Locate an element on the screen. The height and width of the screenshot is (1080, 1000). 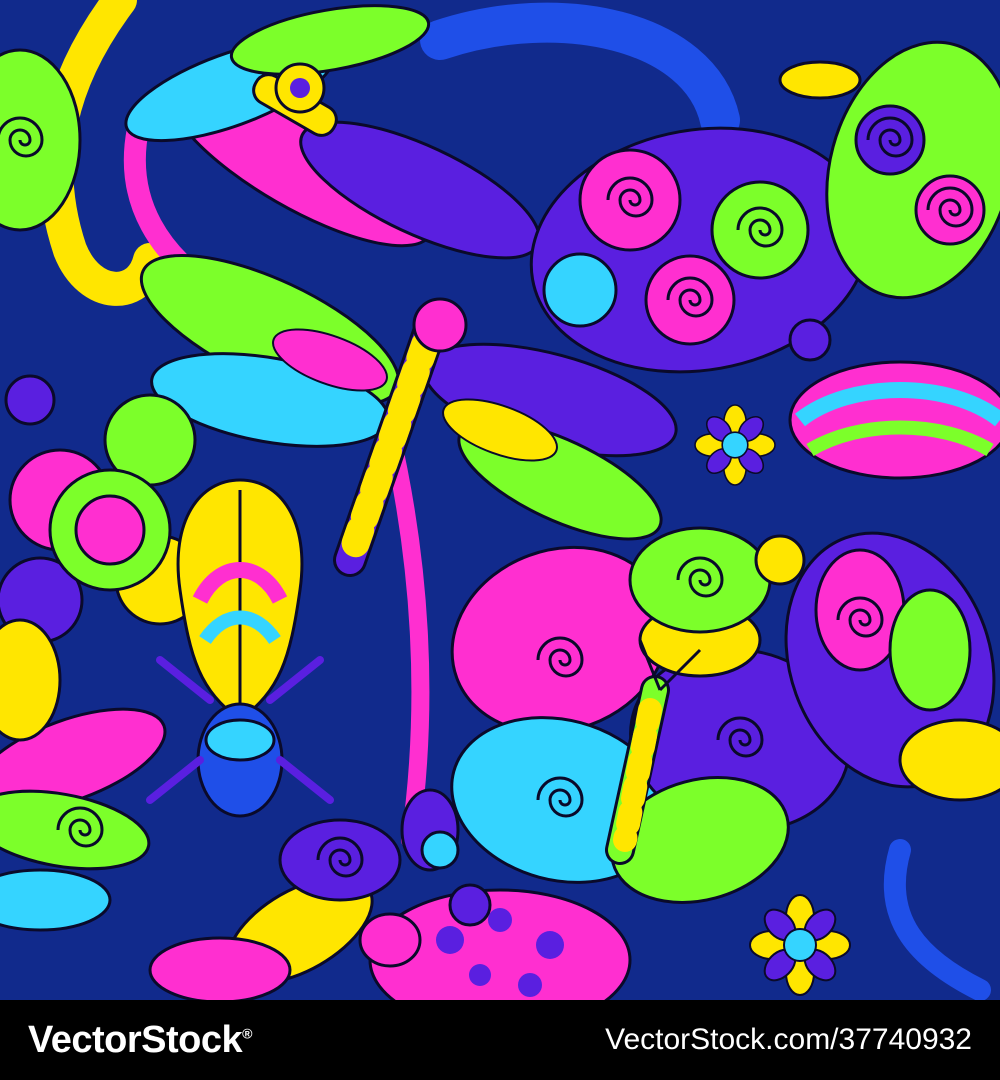
striped-beetle-right is located at coordinates (894, 420).